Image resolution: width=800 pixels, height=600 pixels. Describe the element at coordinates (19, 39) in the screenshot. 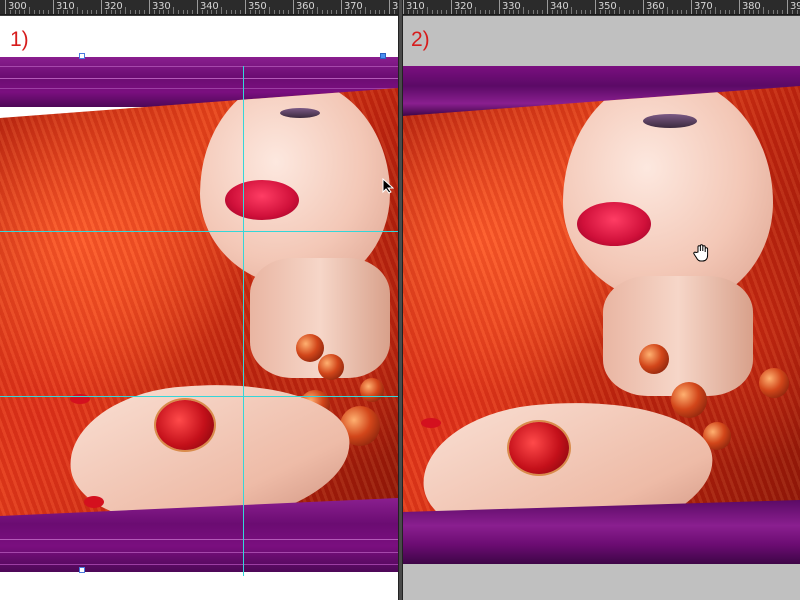

I see `step-label-1: 1)` at that location.